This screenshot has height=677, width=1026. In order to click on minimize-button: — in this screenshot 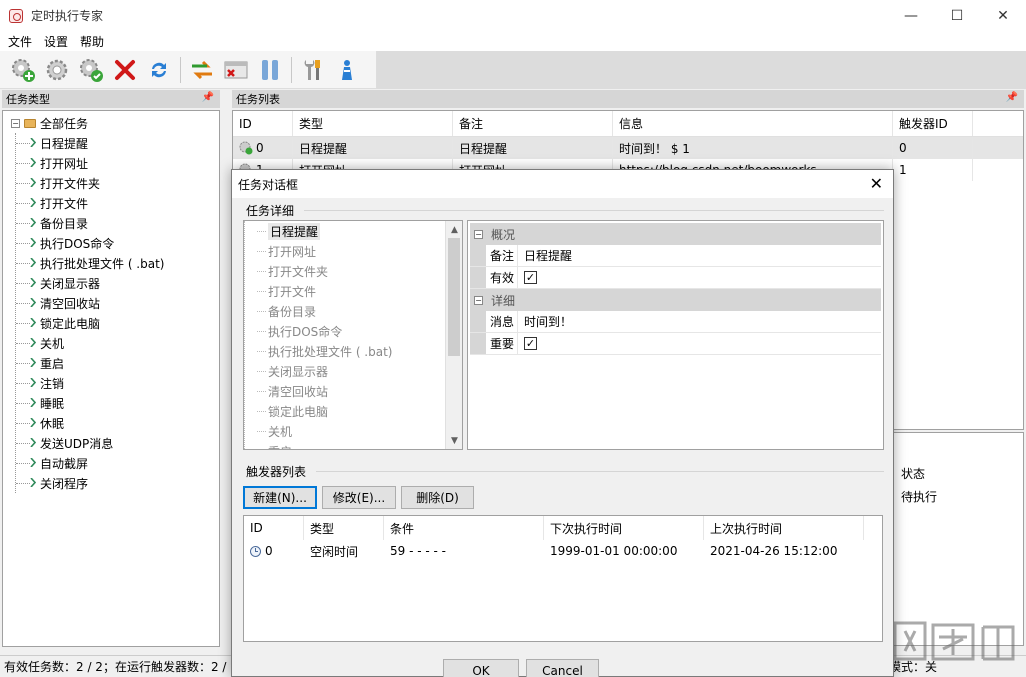, I will do `click(911, 15)`.